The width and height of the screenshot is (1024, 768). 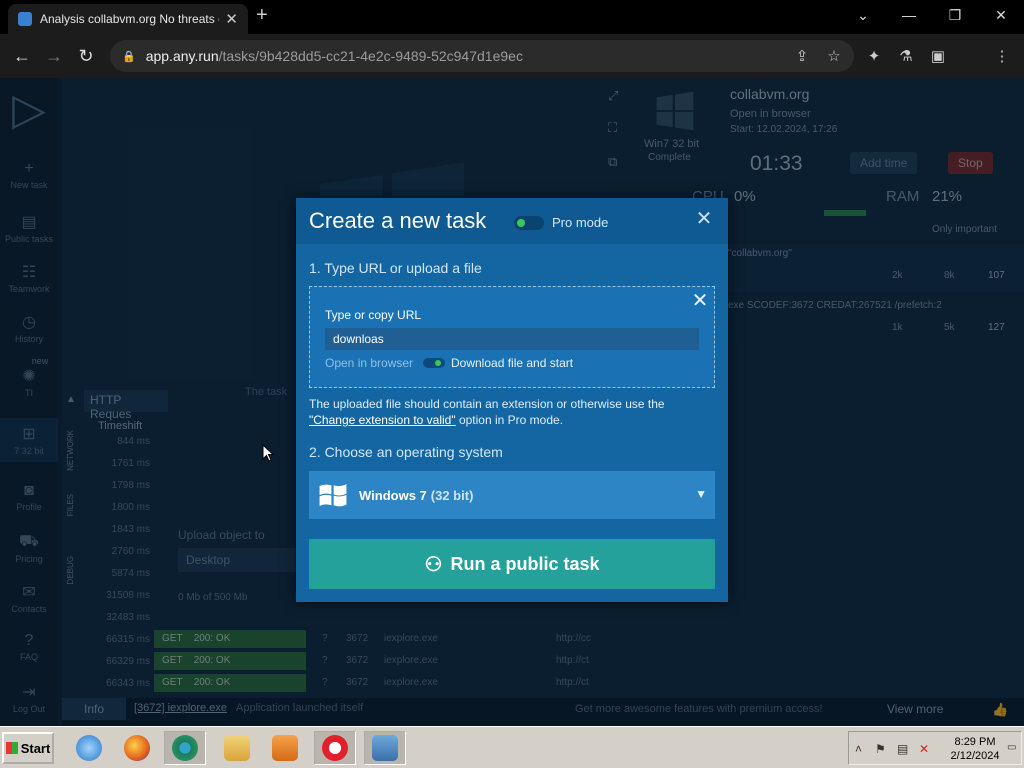 I want to click on browser-menu-icon: ⋮, so click(x=1002, y=56).